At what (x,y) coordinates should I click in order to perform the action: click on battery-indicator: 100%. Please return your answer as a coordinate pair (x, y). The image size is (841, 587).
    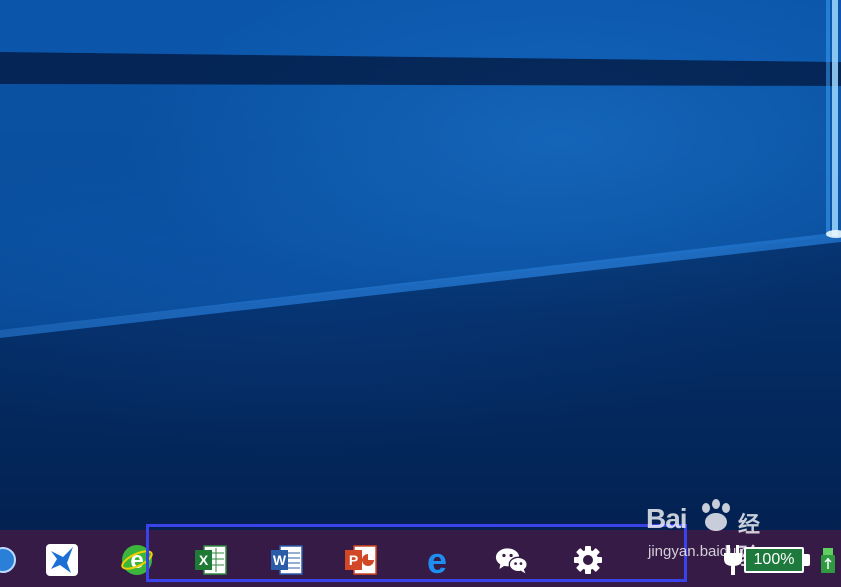
    Looking at the image, I should click on (774, 560).